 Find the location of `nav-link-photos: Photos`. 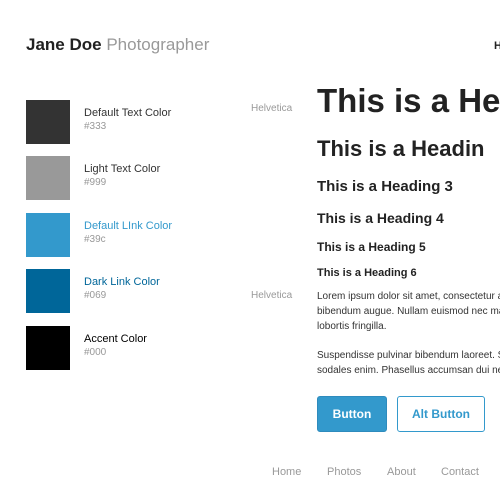

nav-link-photos: Photos is located at coordinates (344, 472).